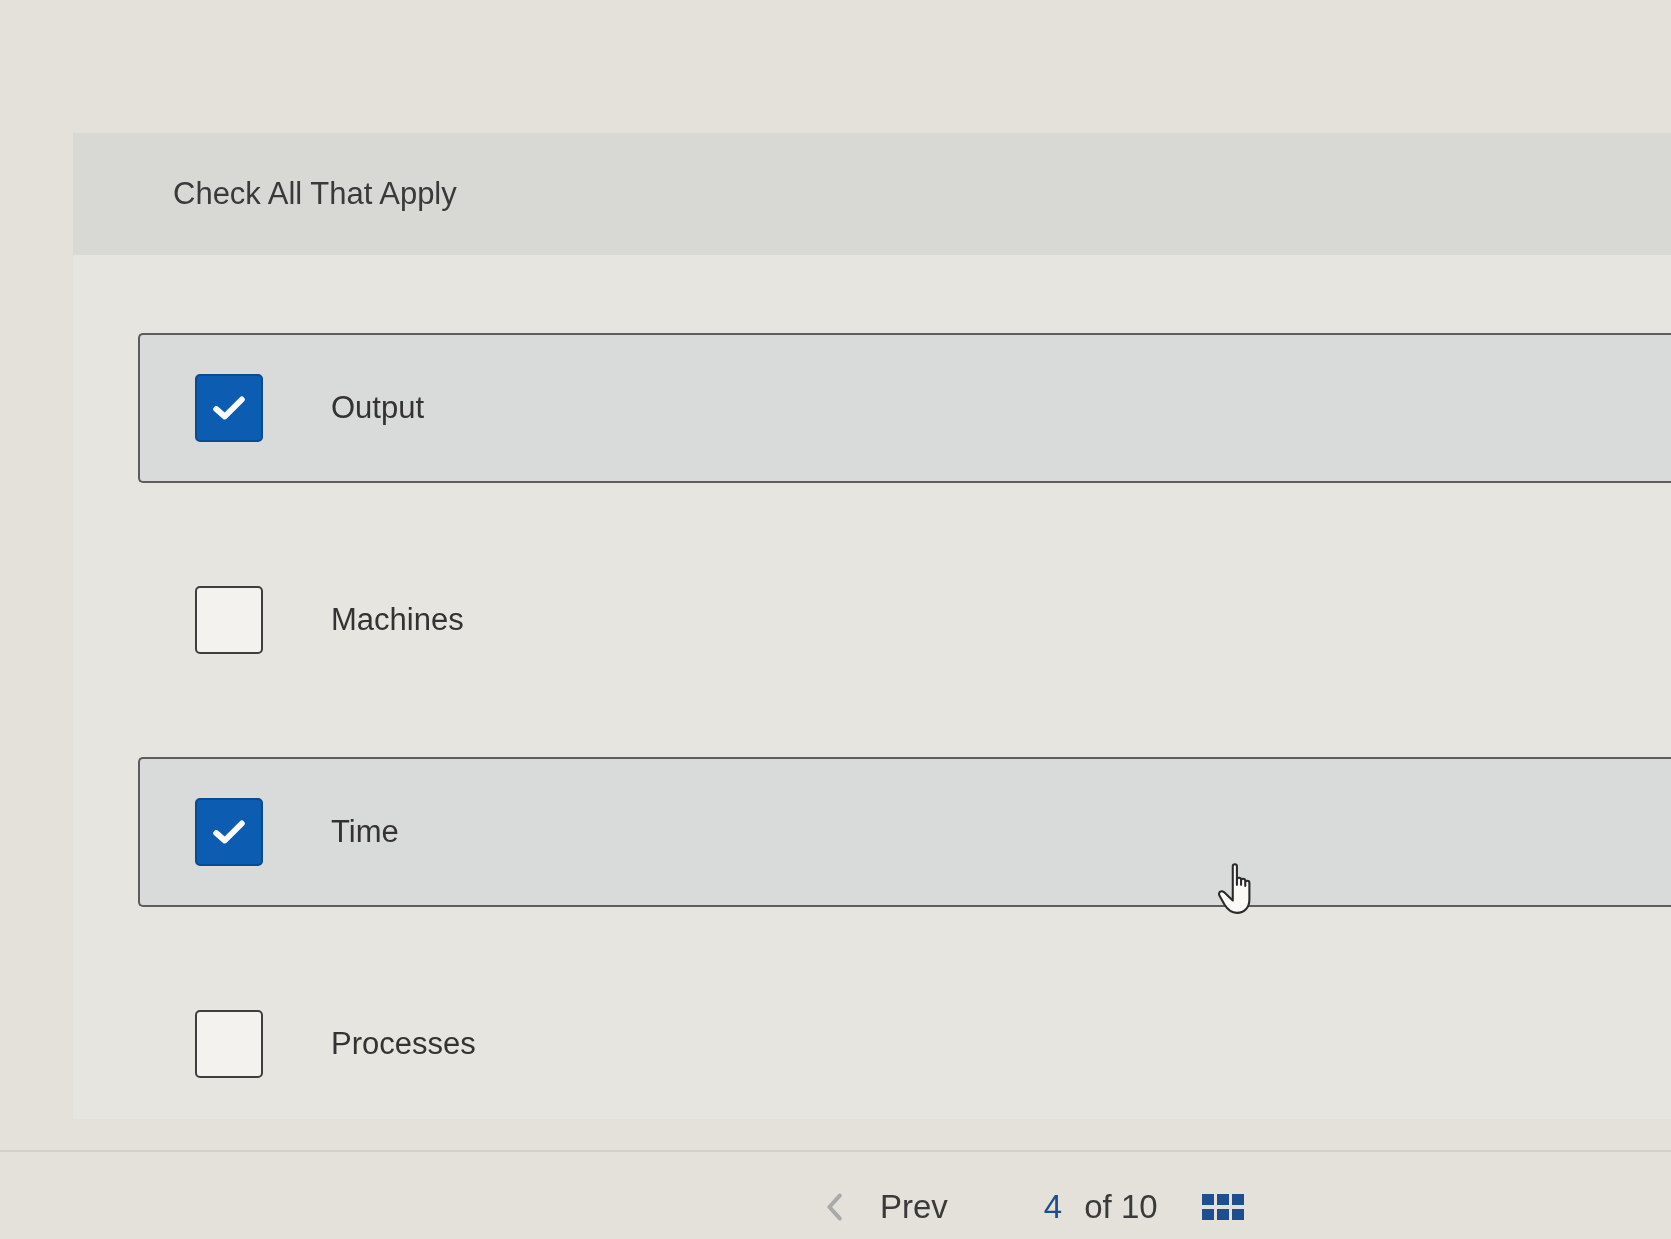 The height and width of the screenshot is (1239, 1671). What do you see at coordinates (315, 194) in the screenshot?
I see `instruction-text: Check All That Apply` at bounding box center [315, 194].